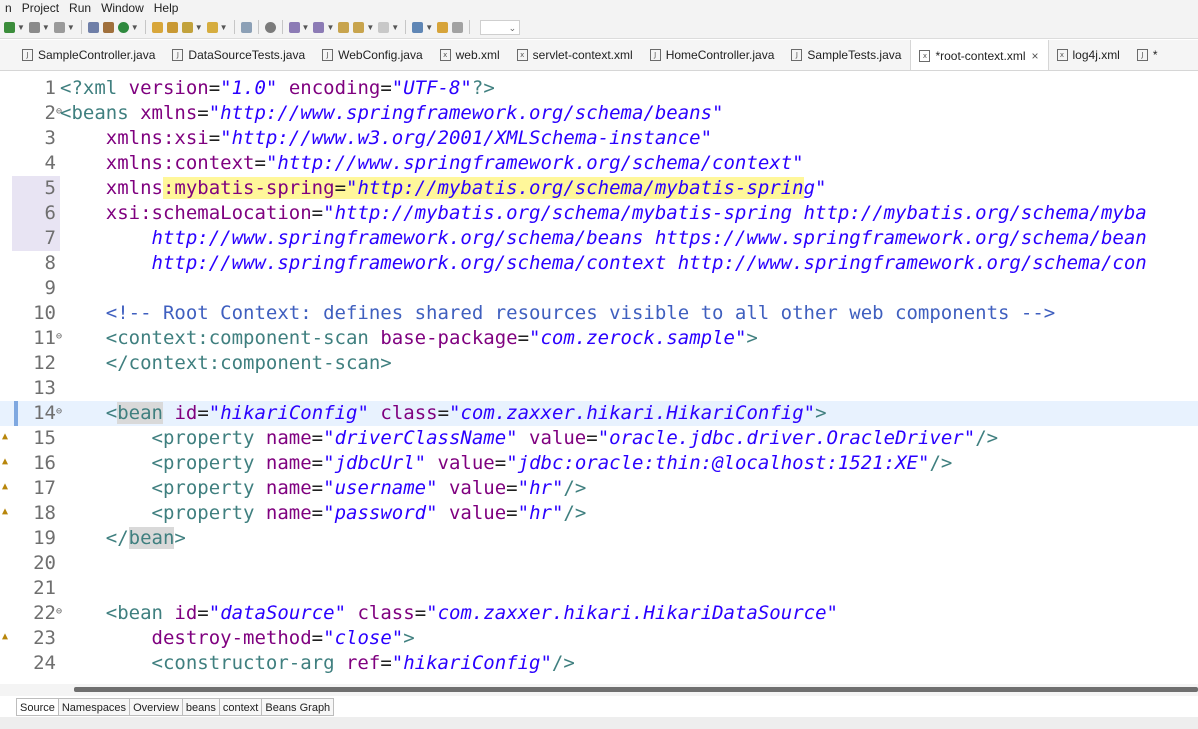 Image resolution: width=1198 pixels, height=729 pixels. I want to click on line-number: 22, so click(44, 613).